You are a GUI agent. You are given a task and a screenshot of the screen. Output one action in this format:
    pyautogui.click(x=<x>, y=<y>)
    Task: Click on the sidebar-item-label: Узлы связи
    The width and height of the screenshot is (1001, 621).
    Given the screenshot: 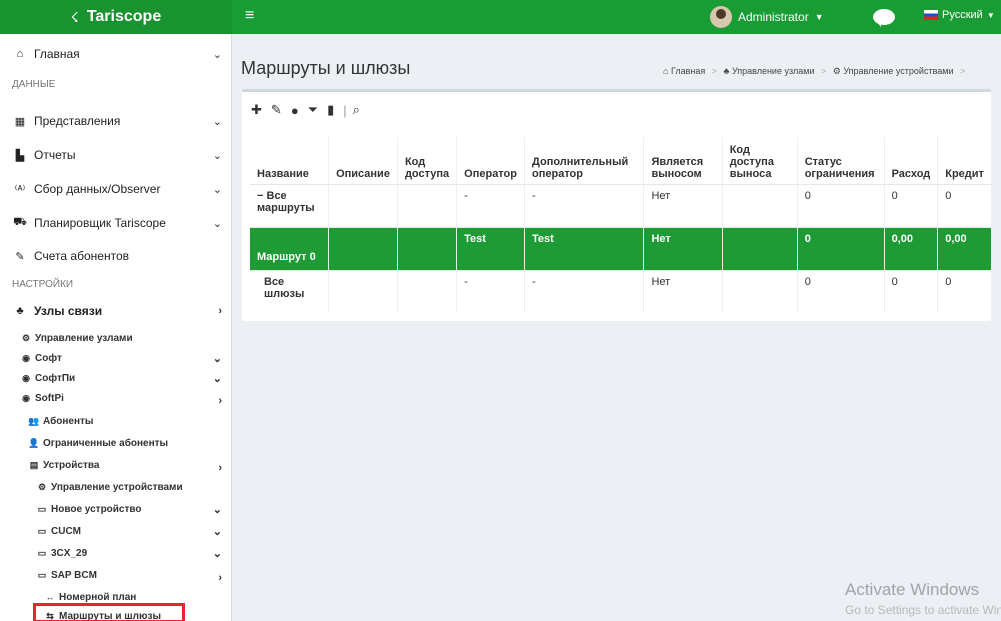 What is the action you would take?
    pyautogui.click(x=68, y=311)
    